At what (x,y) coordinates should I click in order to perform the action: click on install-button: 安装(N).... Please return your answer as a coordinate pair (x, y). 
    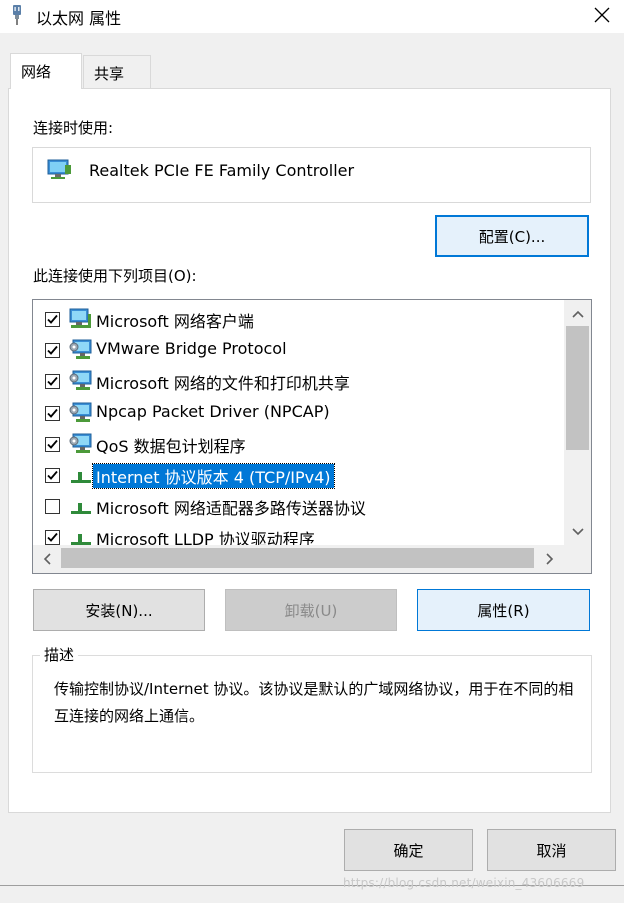
    Looking at the image, I should click on (119, 610).